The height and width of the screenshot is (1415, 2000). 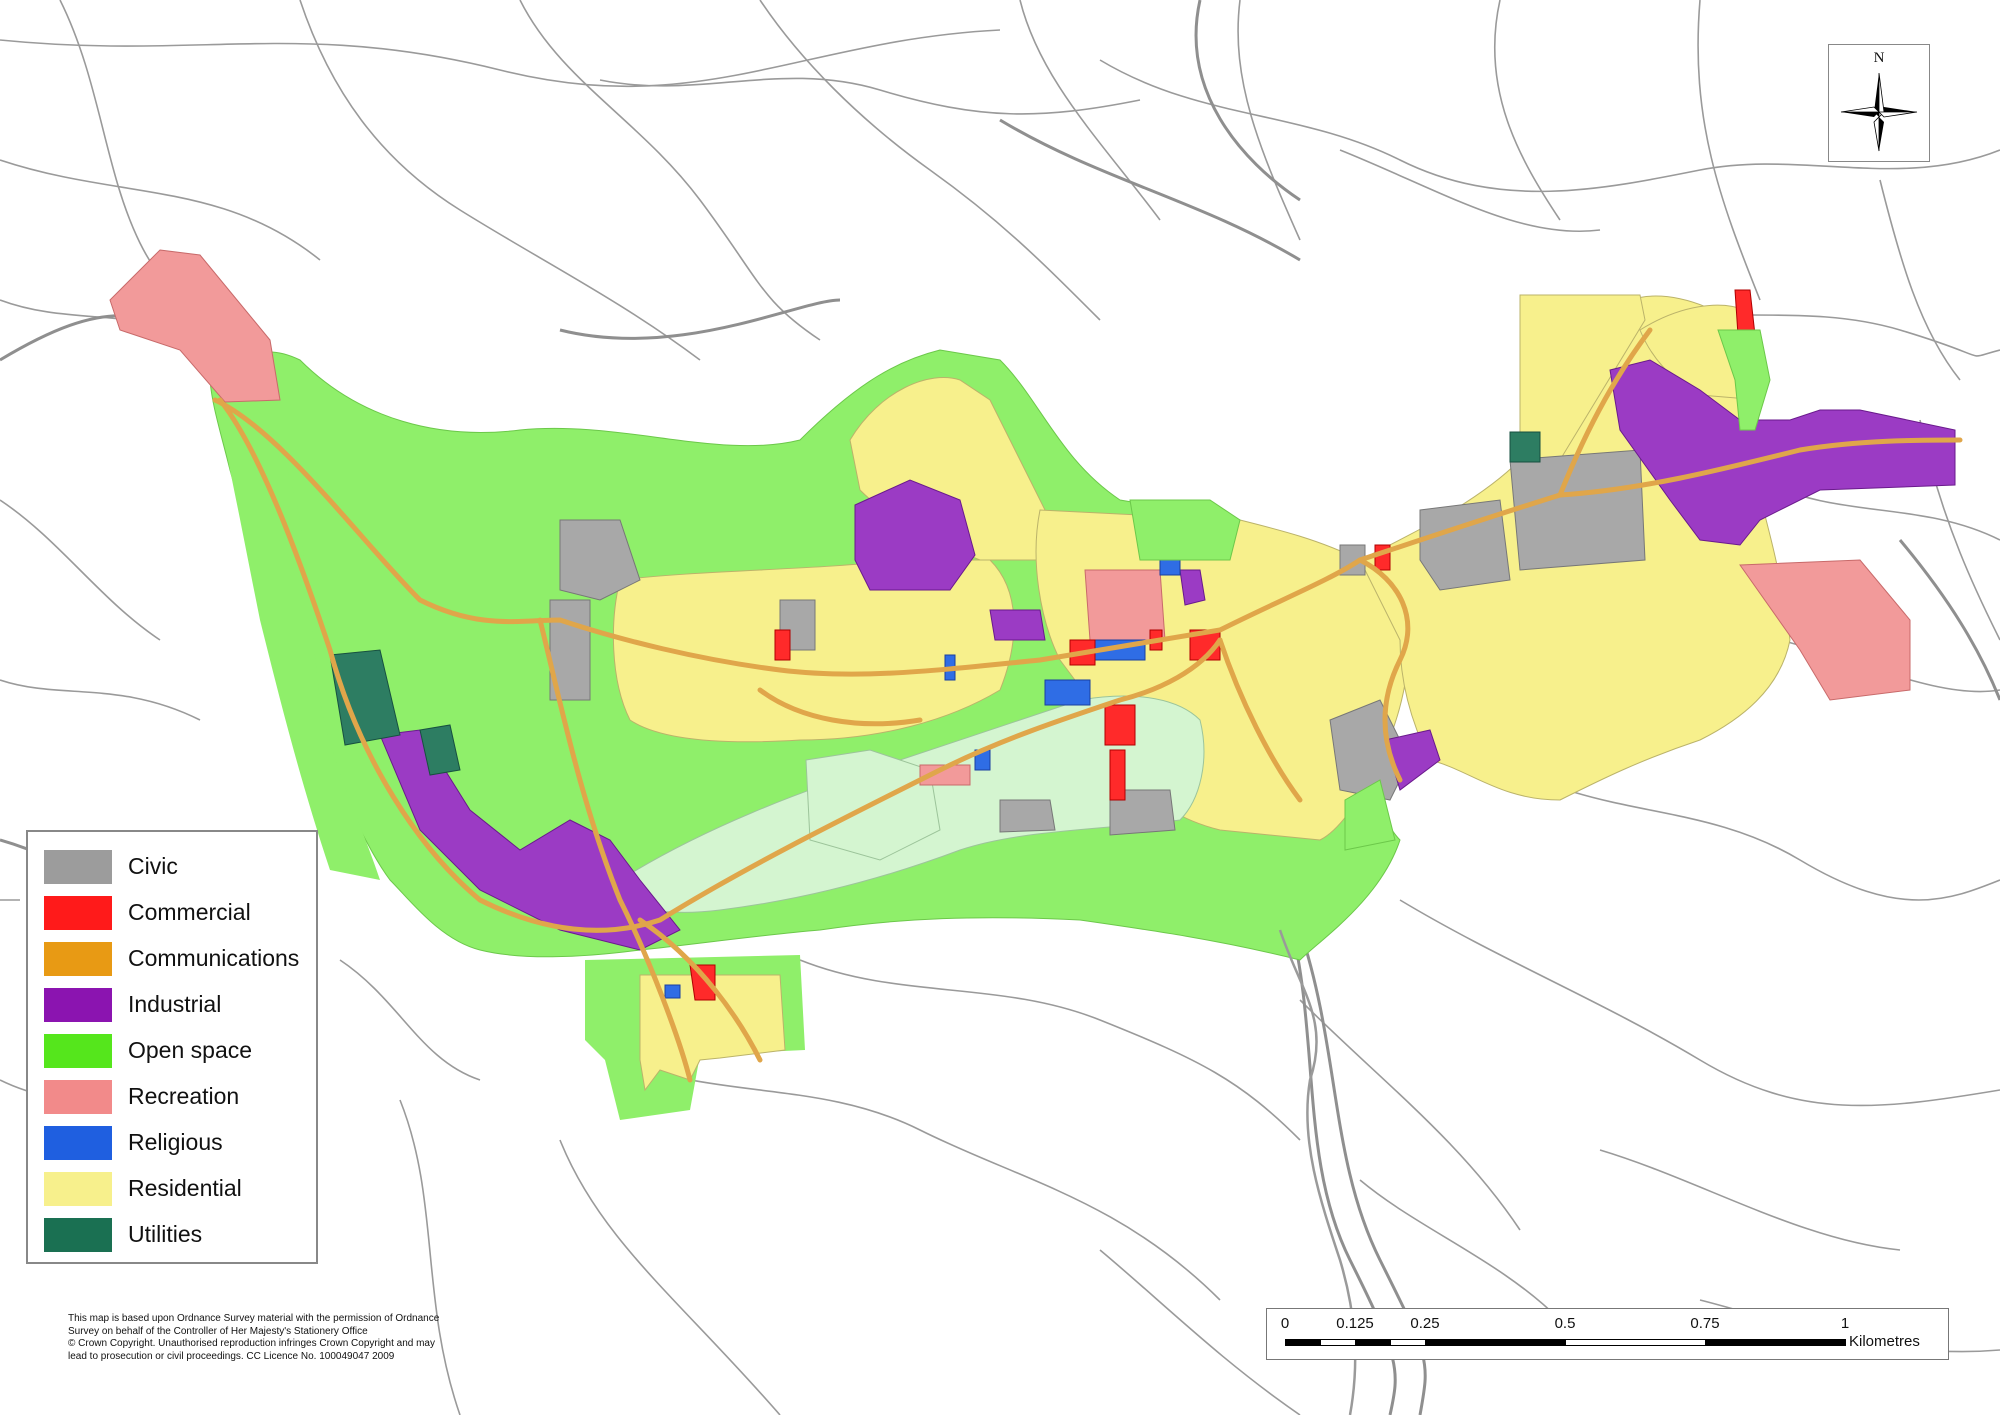 What do you see at coordinates (1425, 1323) in the screenshot?
I see `scale-tick-label: 0.25` at bounding box center [1425, 1323].